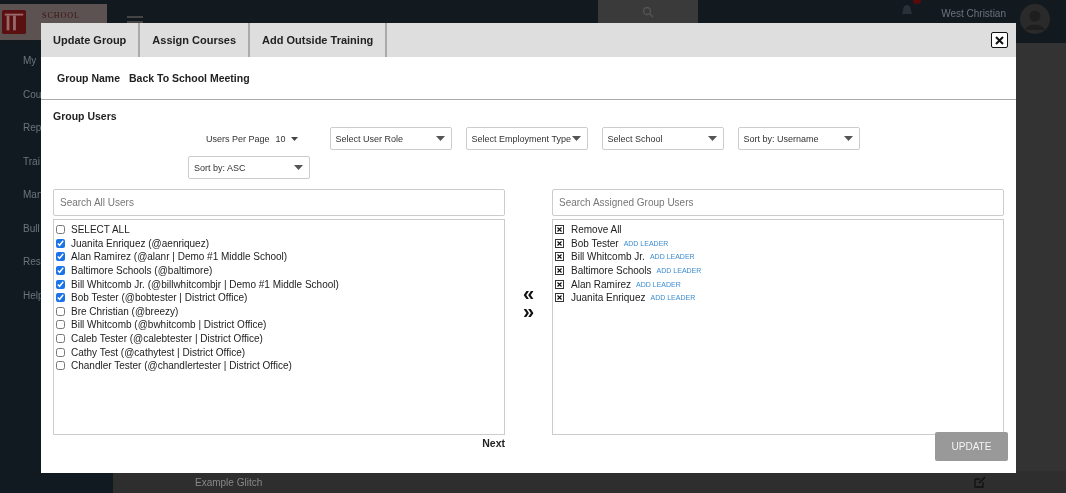 Image resolution: width=1066 pixels, height=493 pixels. Describe the element at coordinates (778, 202) in the screenshot. I see `search-field: Search Assigned Group Users` at that location.